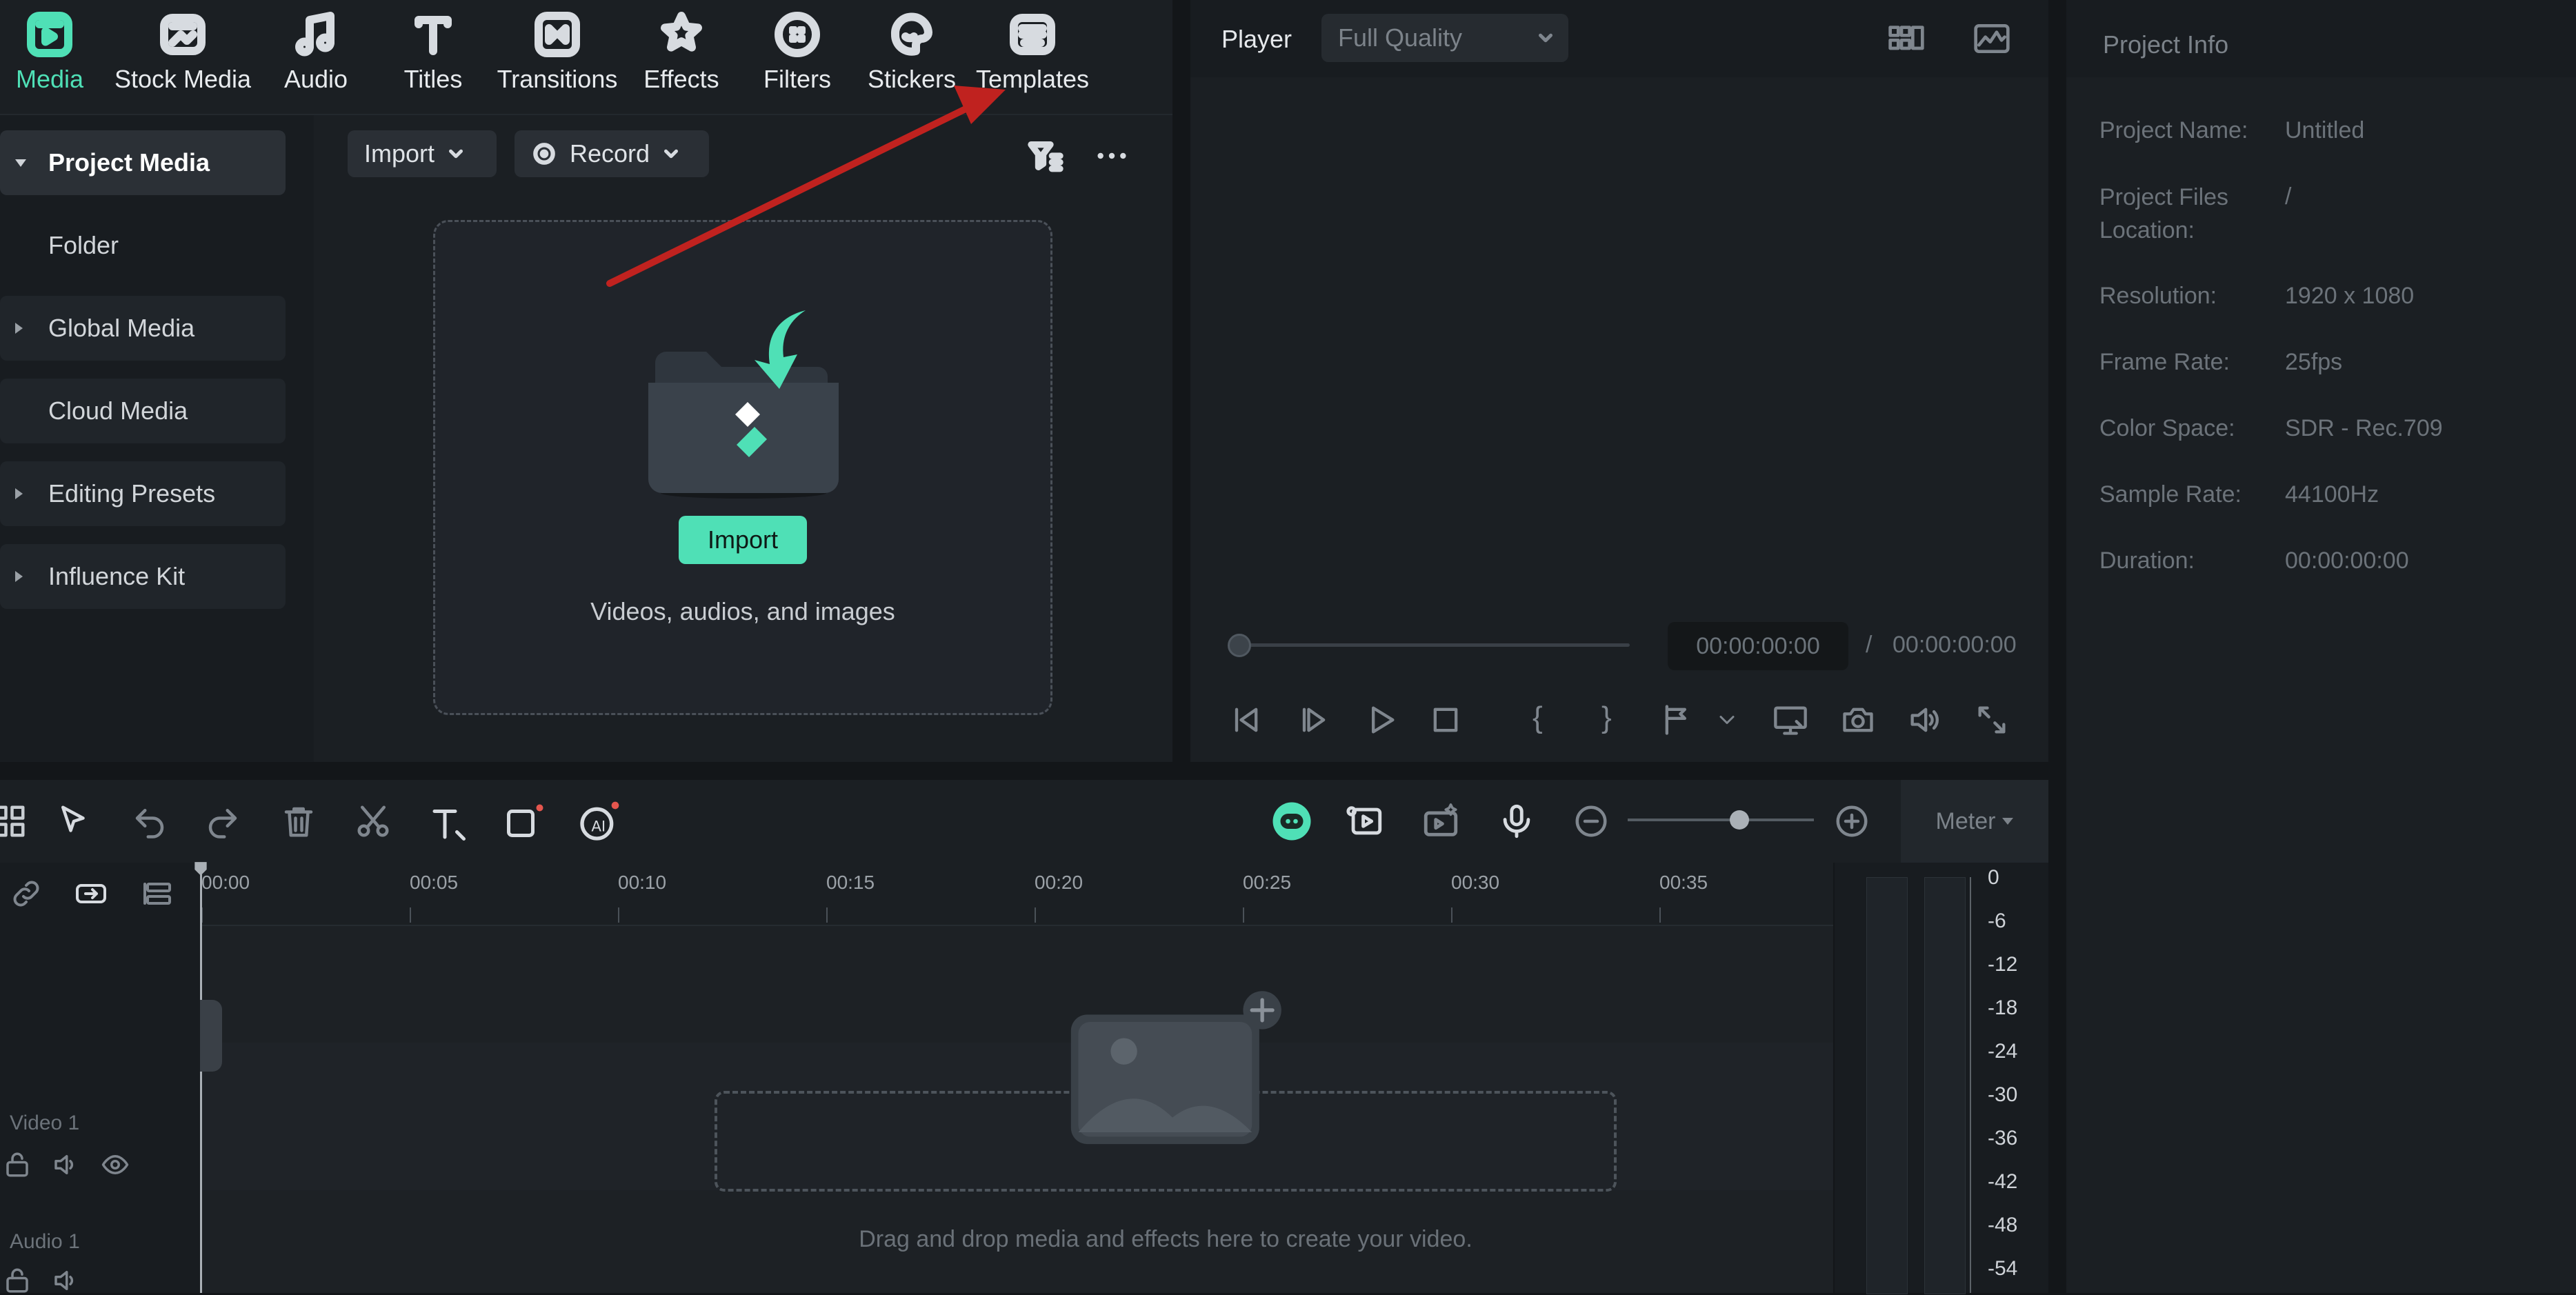 This screenshot has height=1295, width=2576. What do you see at coordinates (1267, 882) in the screenshot?
I see `ruler-tick-label: 00:25` at bounding box center [1267, 882].